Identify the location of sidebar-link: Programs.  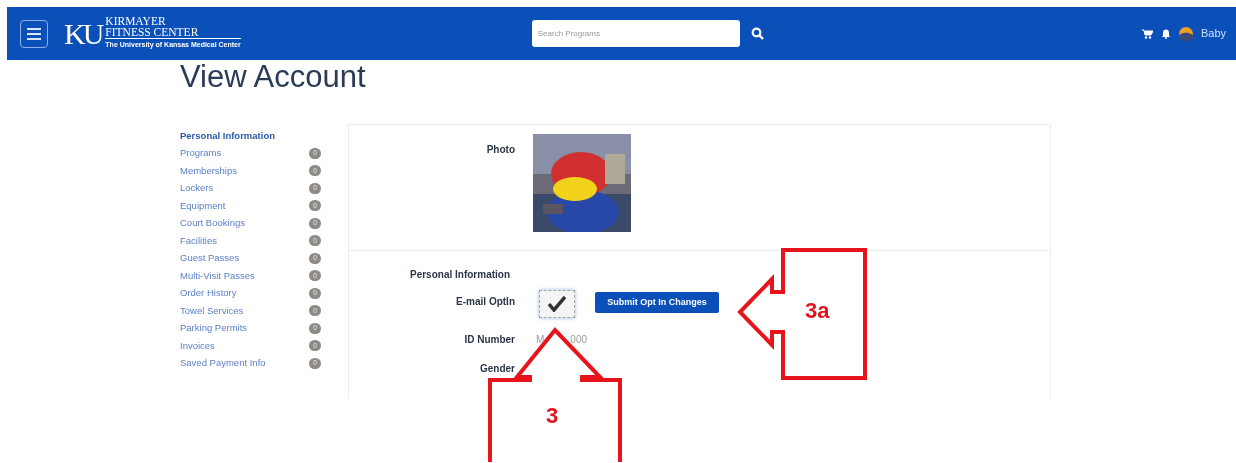
(201, 153).